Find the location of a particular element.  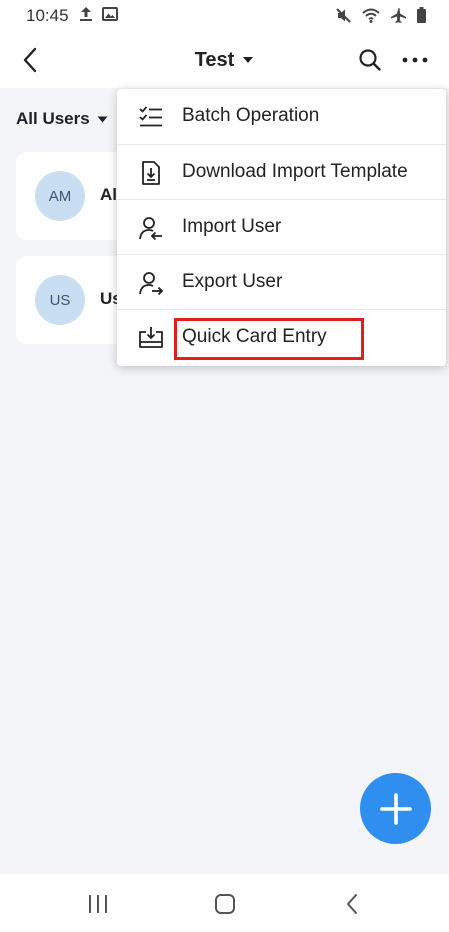

back-icon is located at coordinates (352, 904).